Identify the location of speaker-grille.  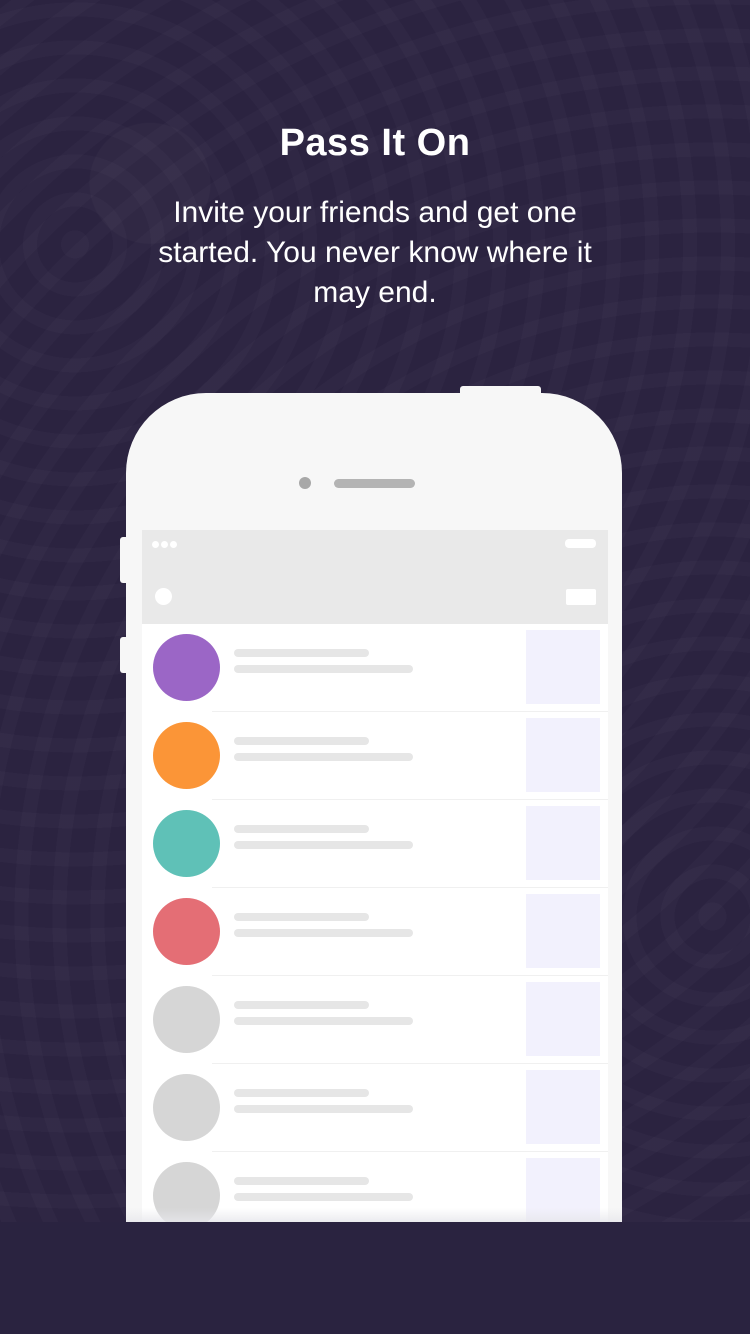
(374, 483).